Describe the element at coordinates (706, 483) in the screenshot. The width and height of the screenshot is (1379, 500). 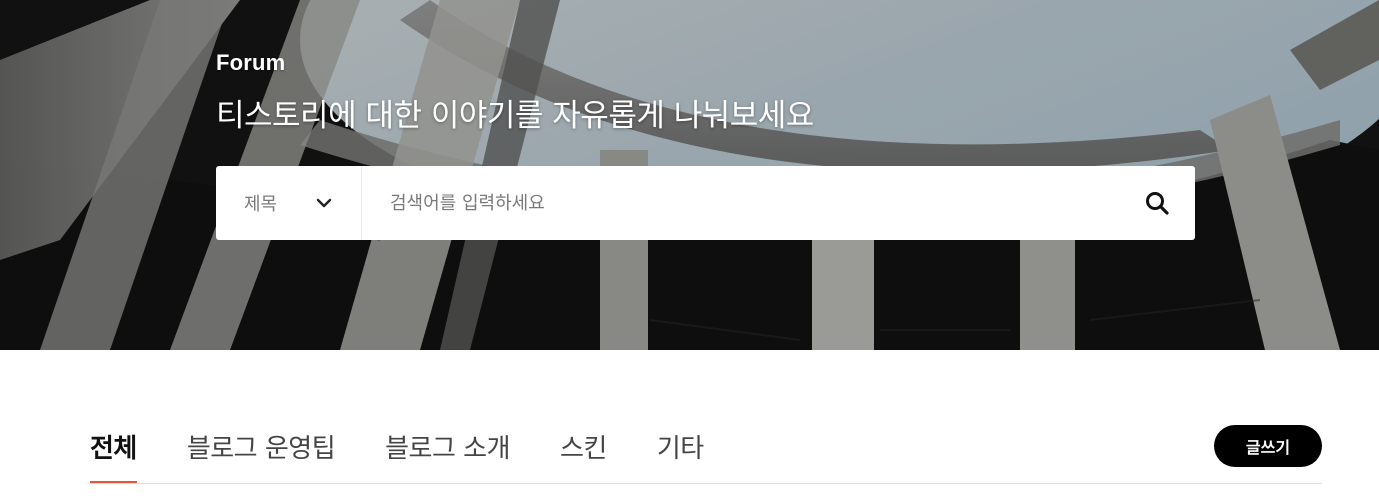
I see `tabs-divider` at that location.